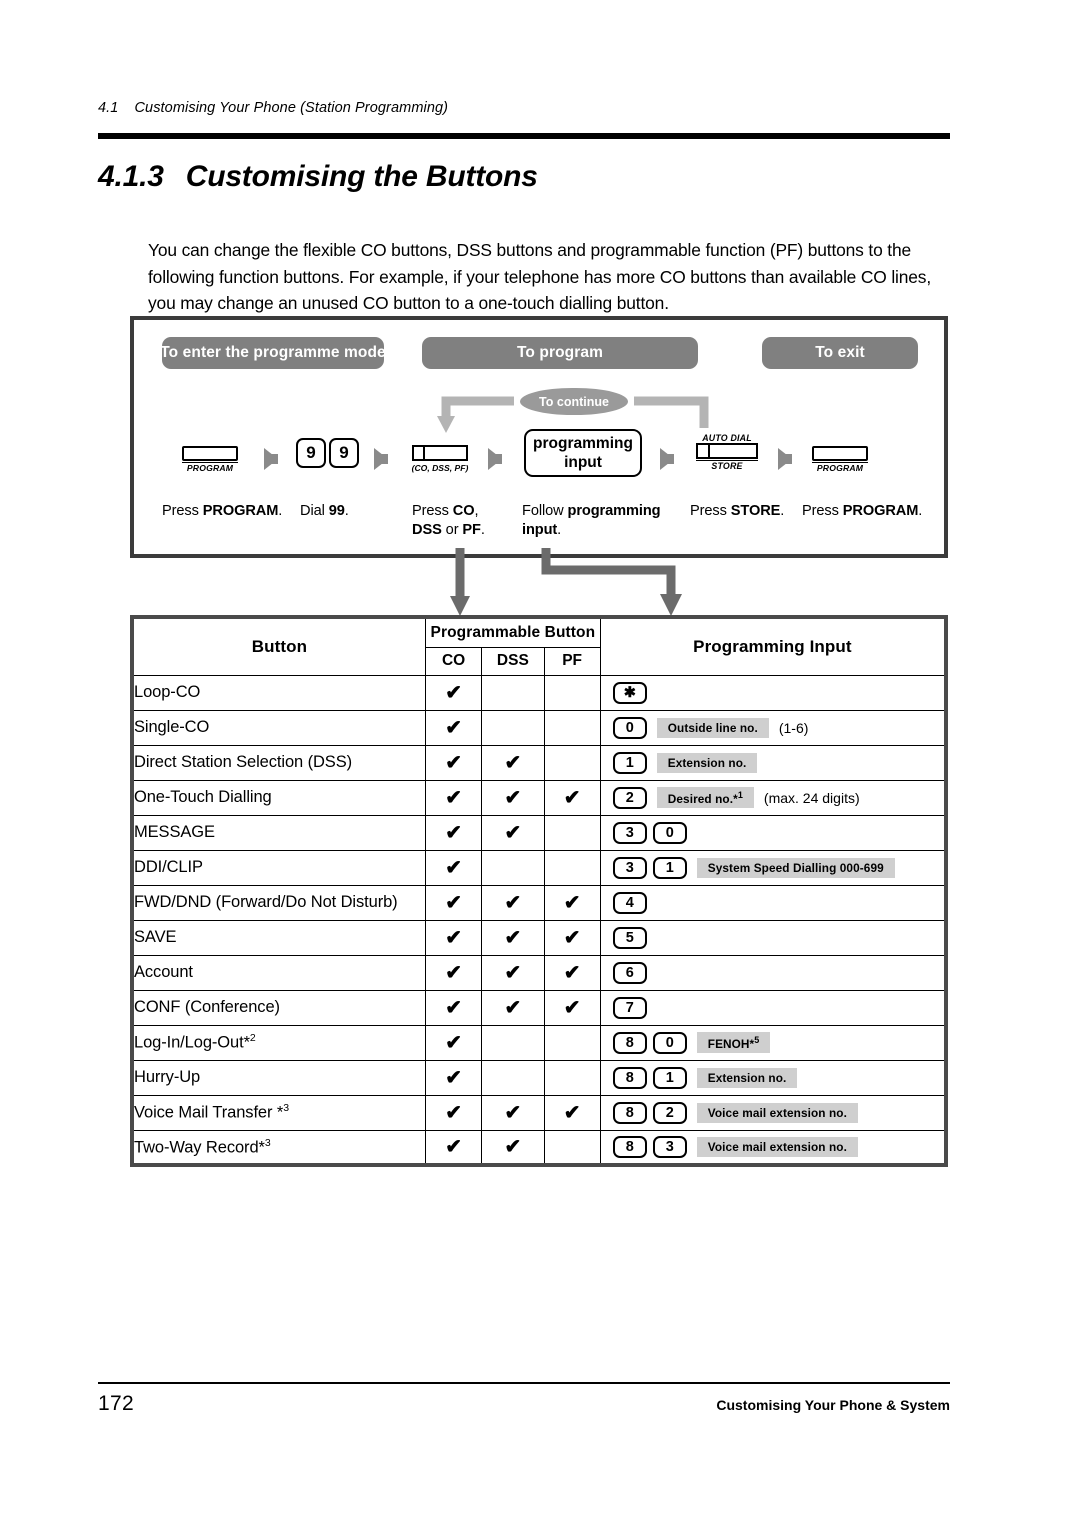 This screenshot has width=1080, height=1528. Describe the element at coordinates (782, 511) in the screenshot. I see `caption-5-post: .` at that location.